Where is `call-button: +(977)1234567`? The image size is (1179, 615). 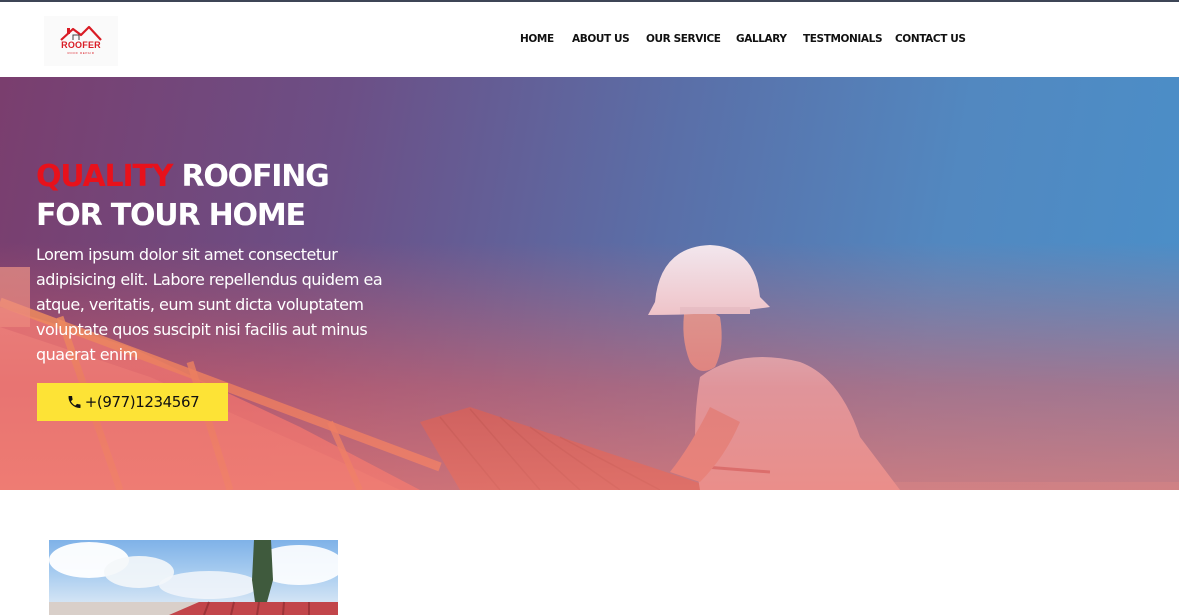
call-button: +(977)1234567 is located at coordinates (132, 402).